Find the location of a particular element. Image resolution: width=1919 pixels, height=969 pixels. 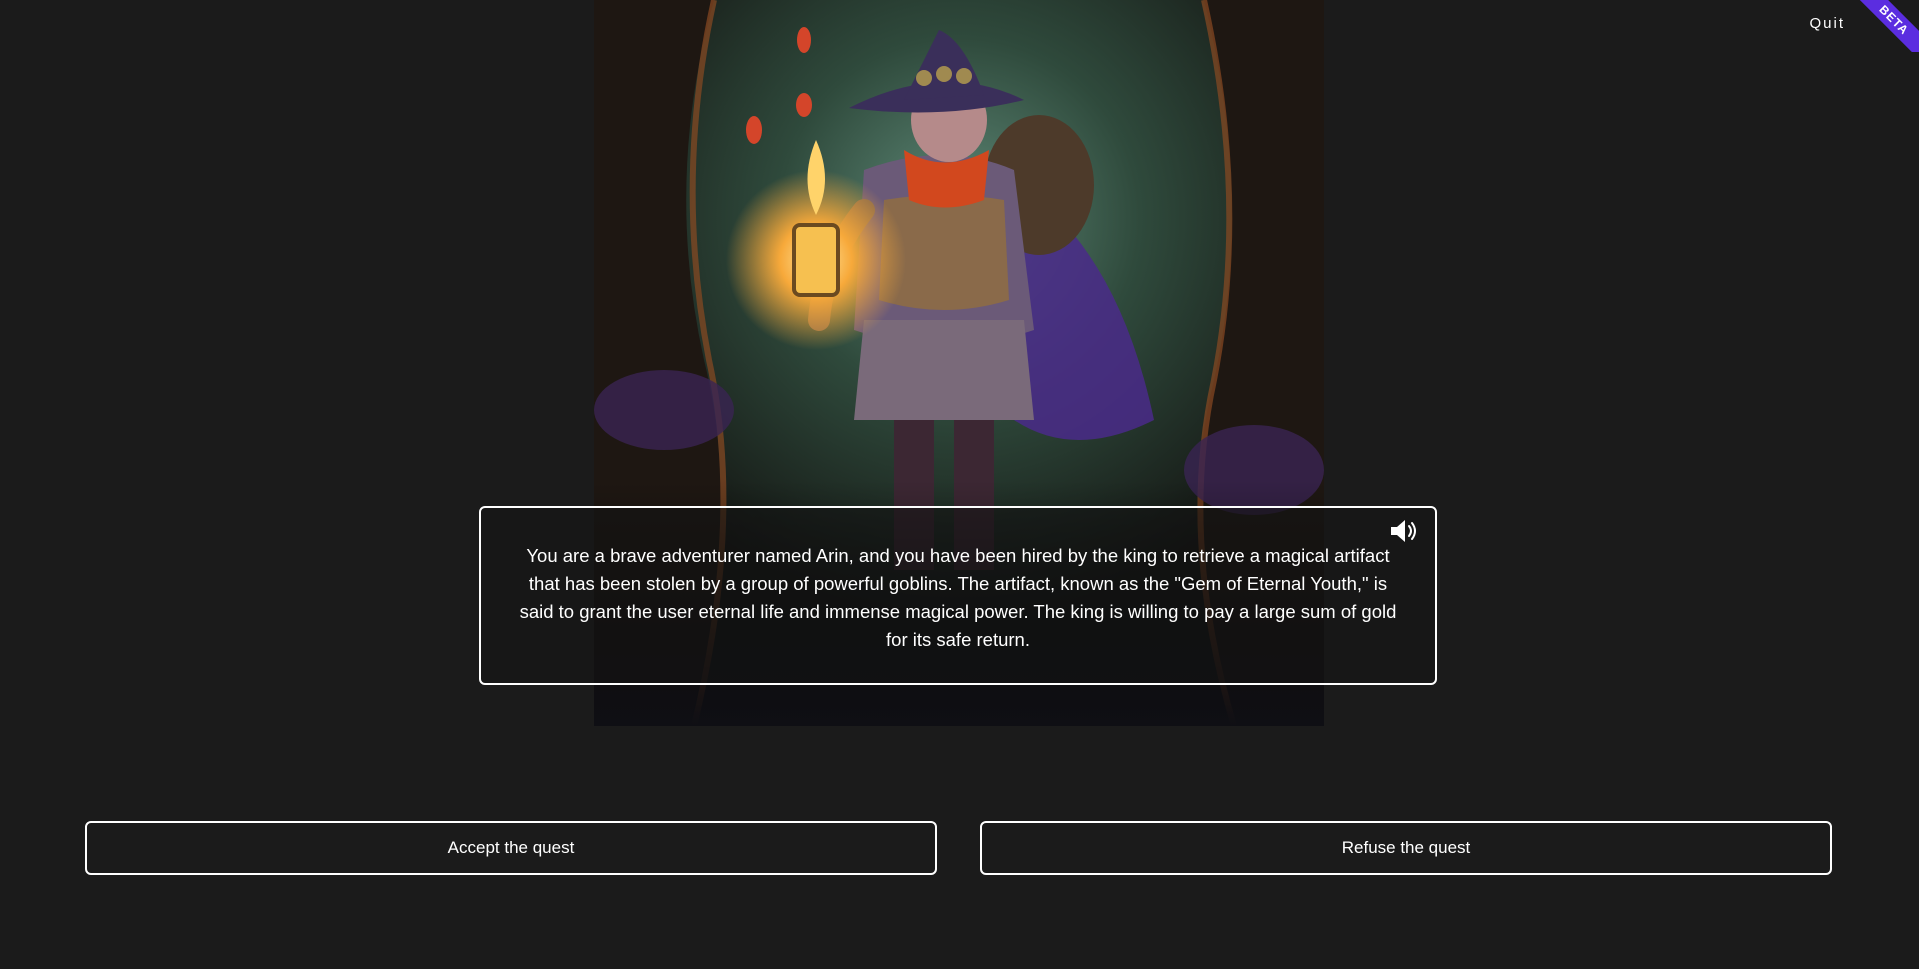

beta-ribbon: BETA is located at coordinates (1887, 26).